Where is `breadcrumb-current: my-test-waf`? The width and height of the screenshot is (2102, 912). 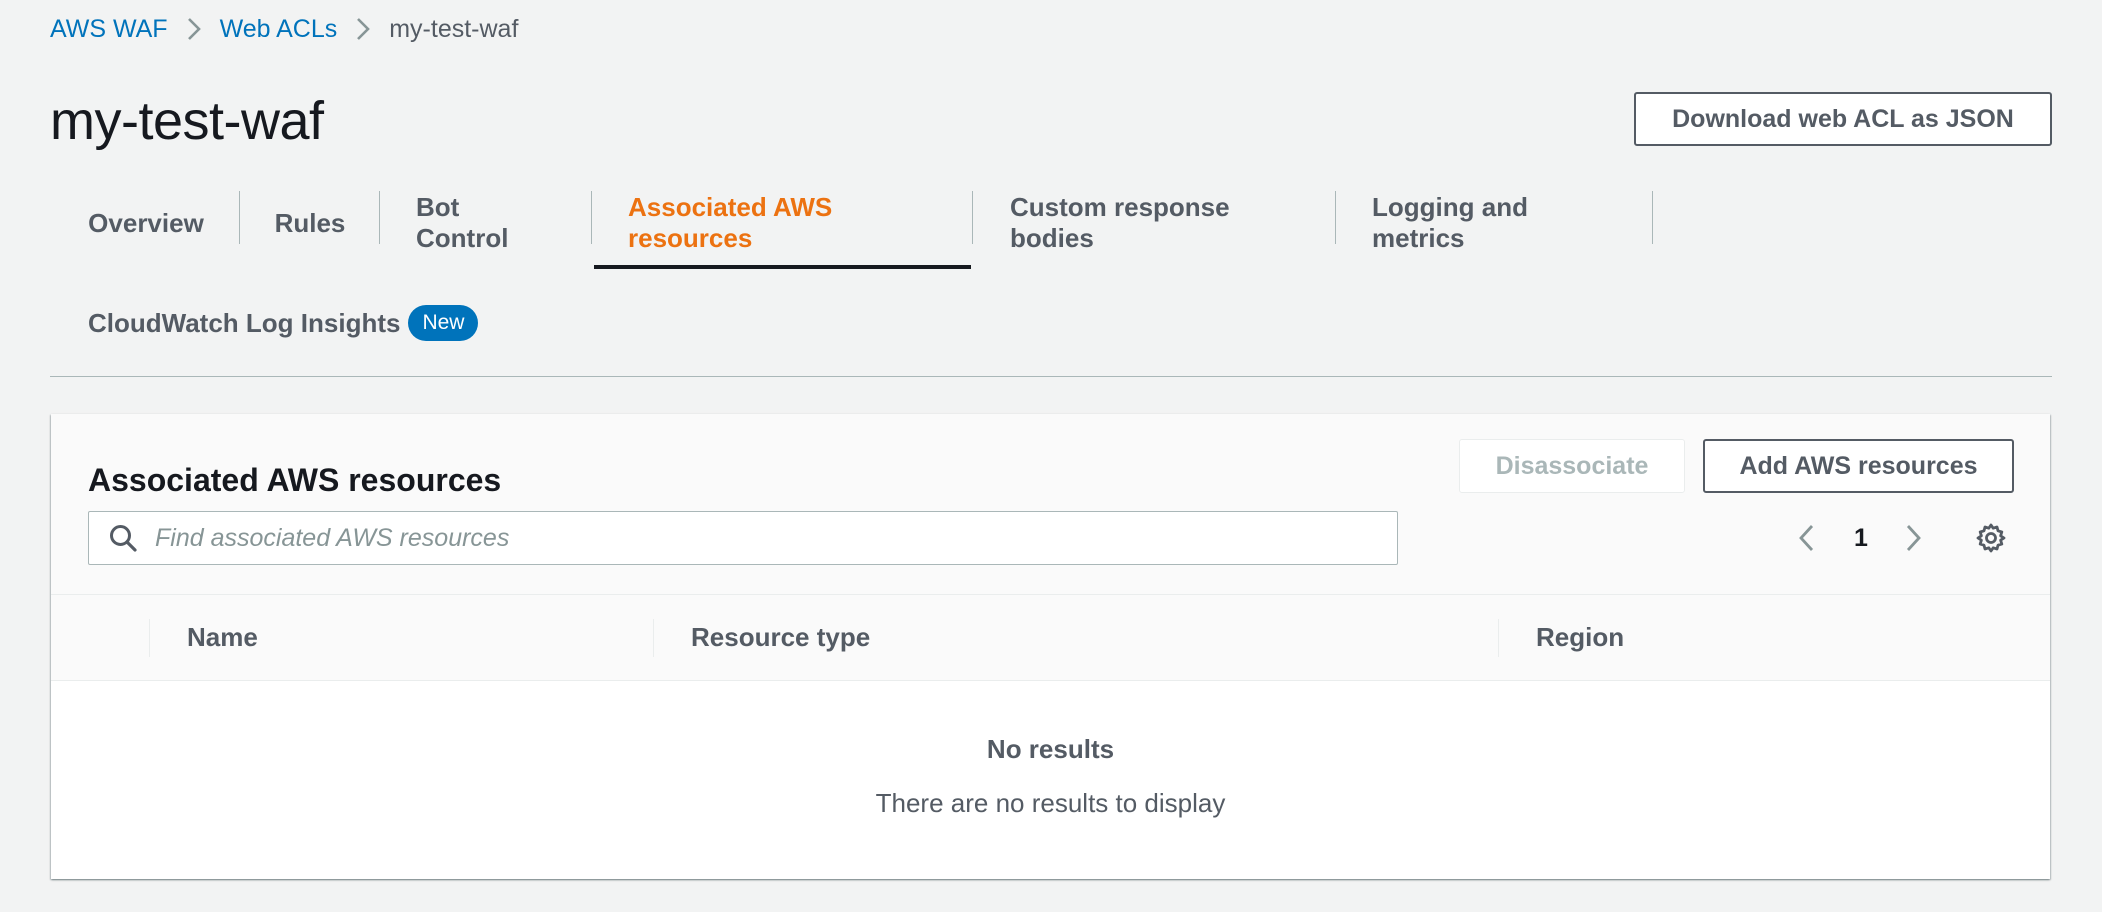 breadcrumb-current: my-test-waf is located at coordinates (454, 28).